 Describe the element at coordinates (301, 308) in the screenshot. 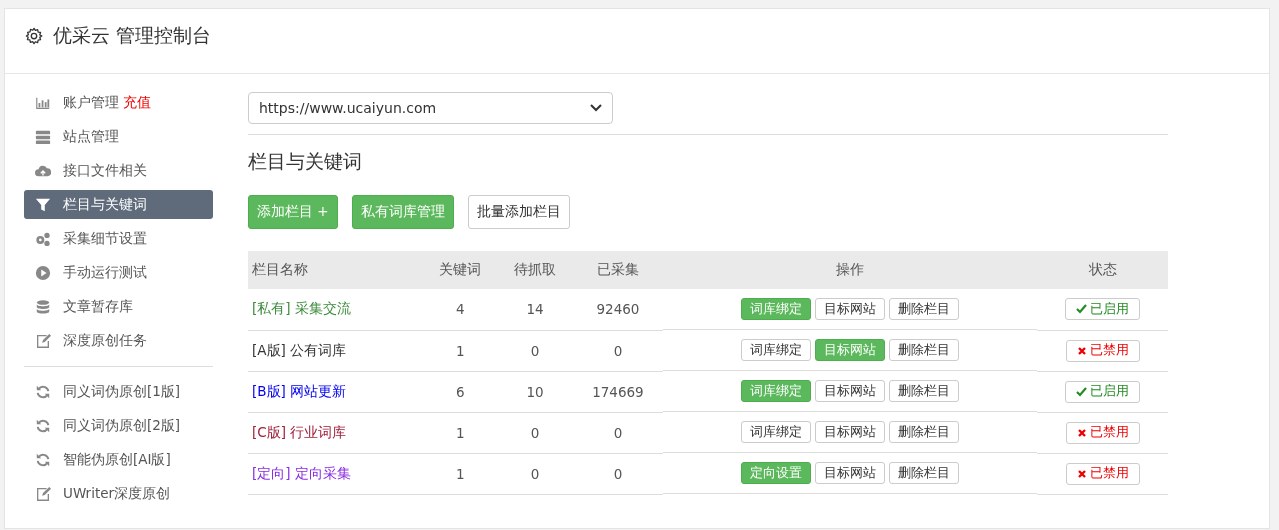

I see `column-name: [私有] 采集交流` at that location.